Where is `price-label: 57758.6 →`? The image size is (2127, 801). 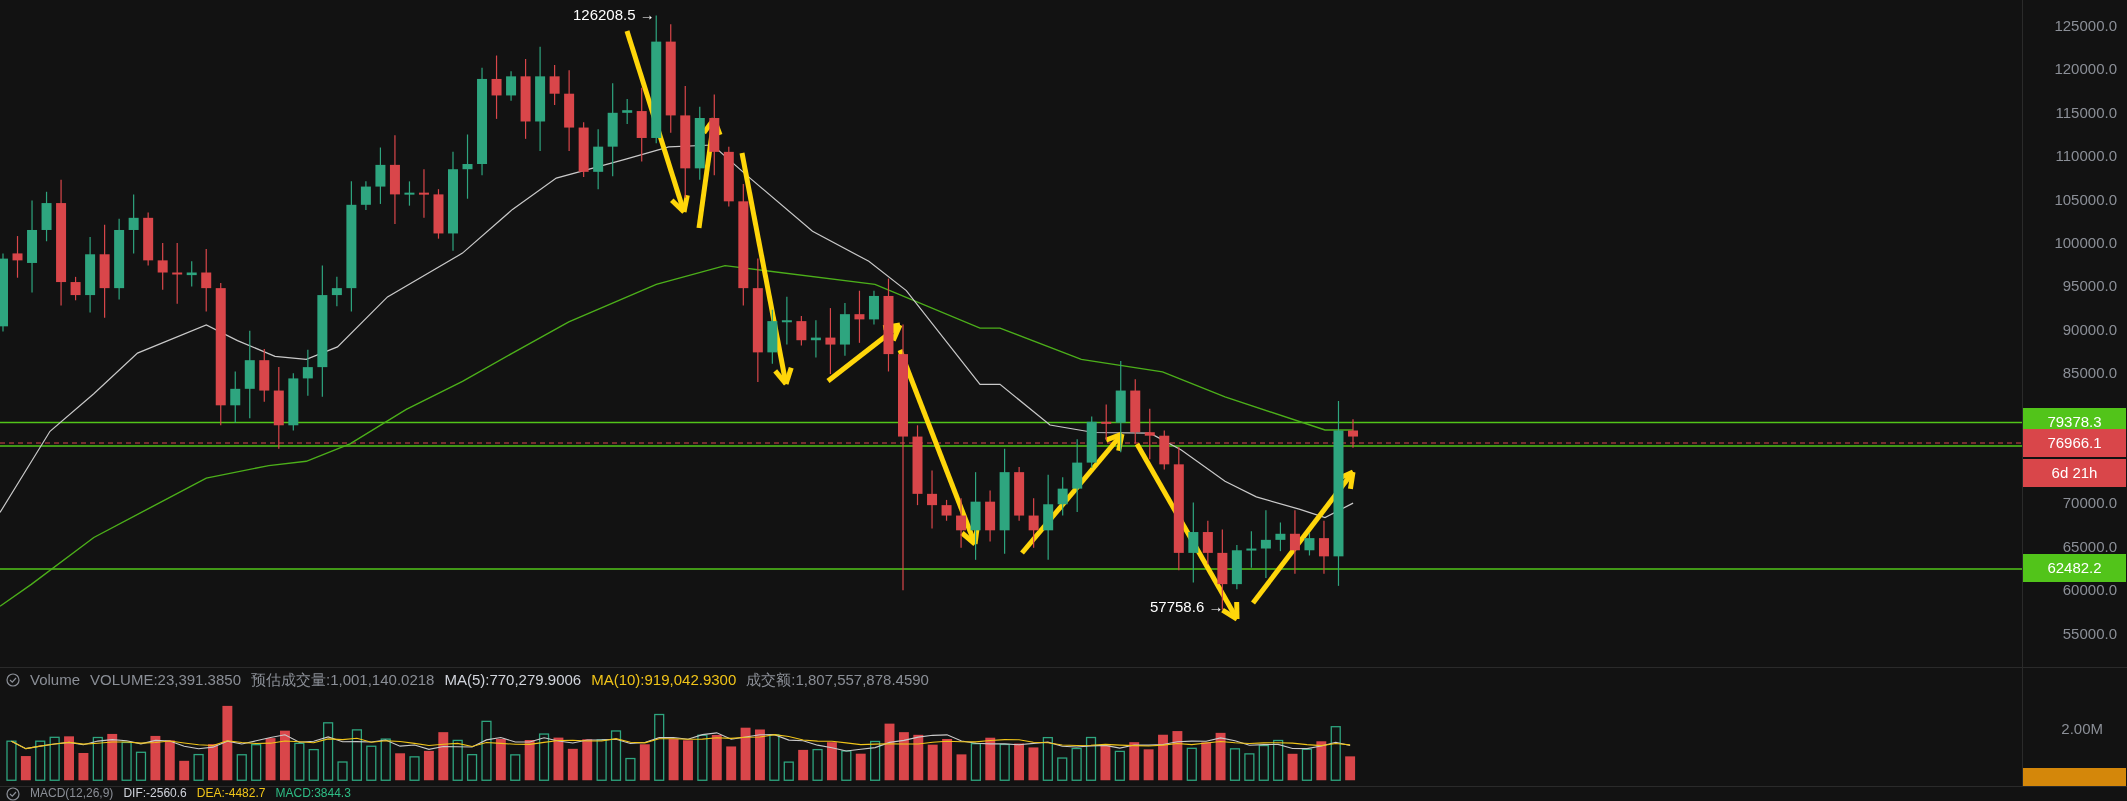 price-label: 57758.6 → is located at coordinates (1187, 607).